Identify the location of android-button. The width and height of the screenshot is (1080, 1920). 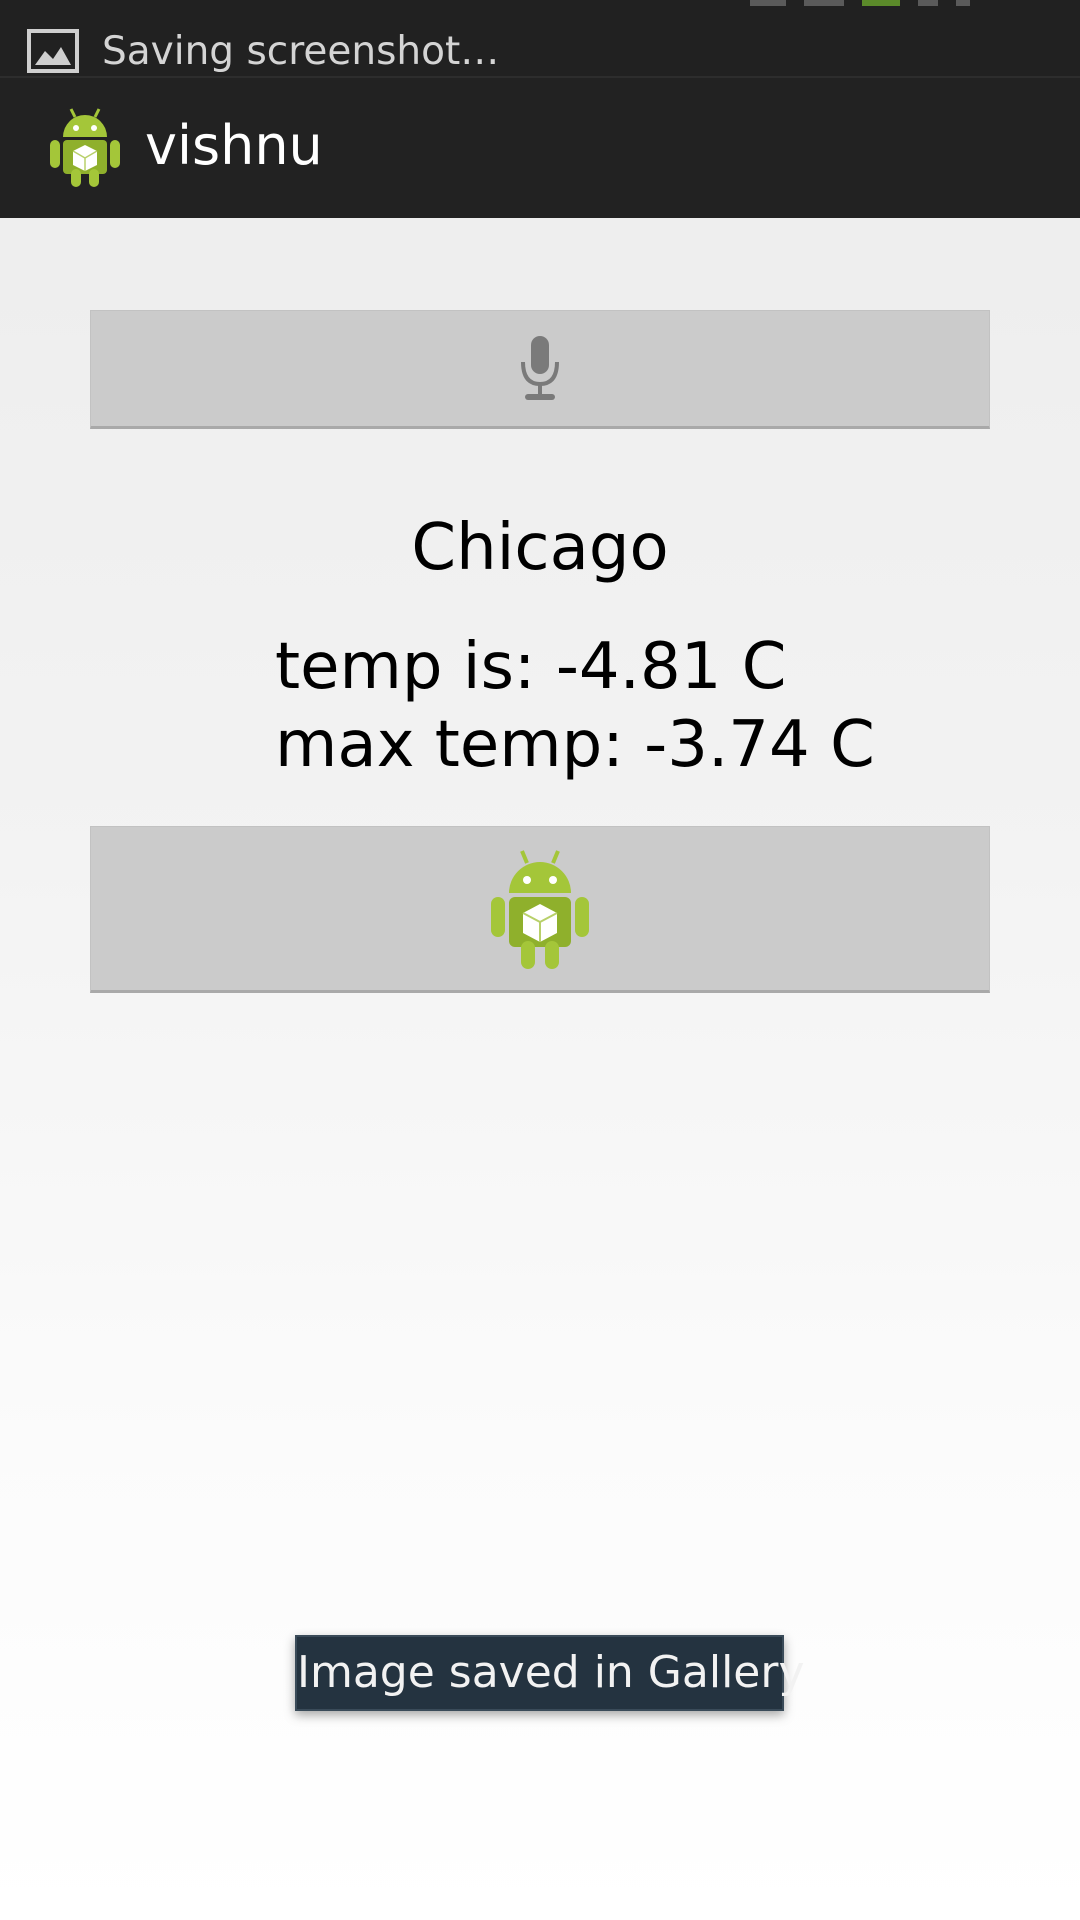
(540, 909).